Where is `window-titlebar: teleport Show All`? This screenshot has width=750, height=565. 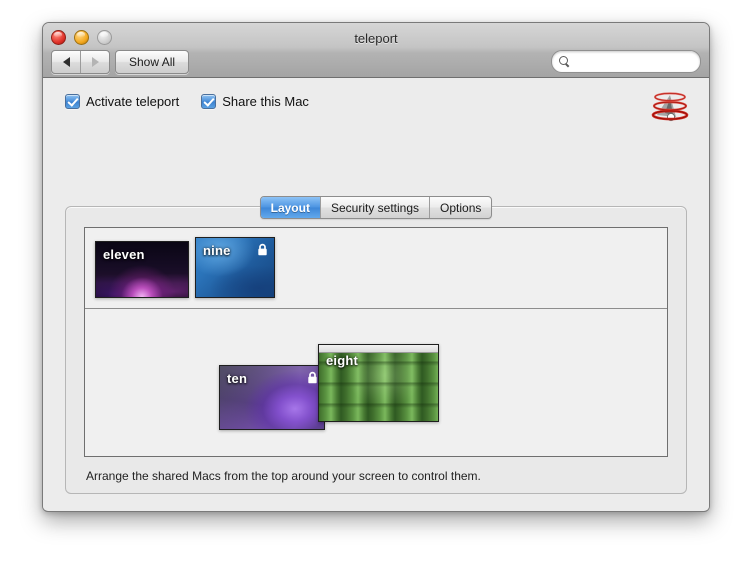
window-titlebar: teleport Show All is located at coordinates (376, 50).